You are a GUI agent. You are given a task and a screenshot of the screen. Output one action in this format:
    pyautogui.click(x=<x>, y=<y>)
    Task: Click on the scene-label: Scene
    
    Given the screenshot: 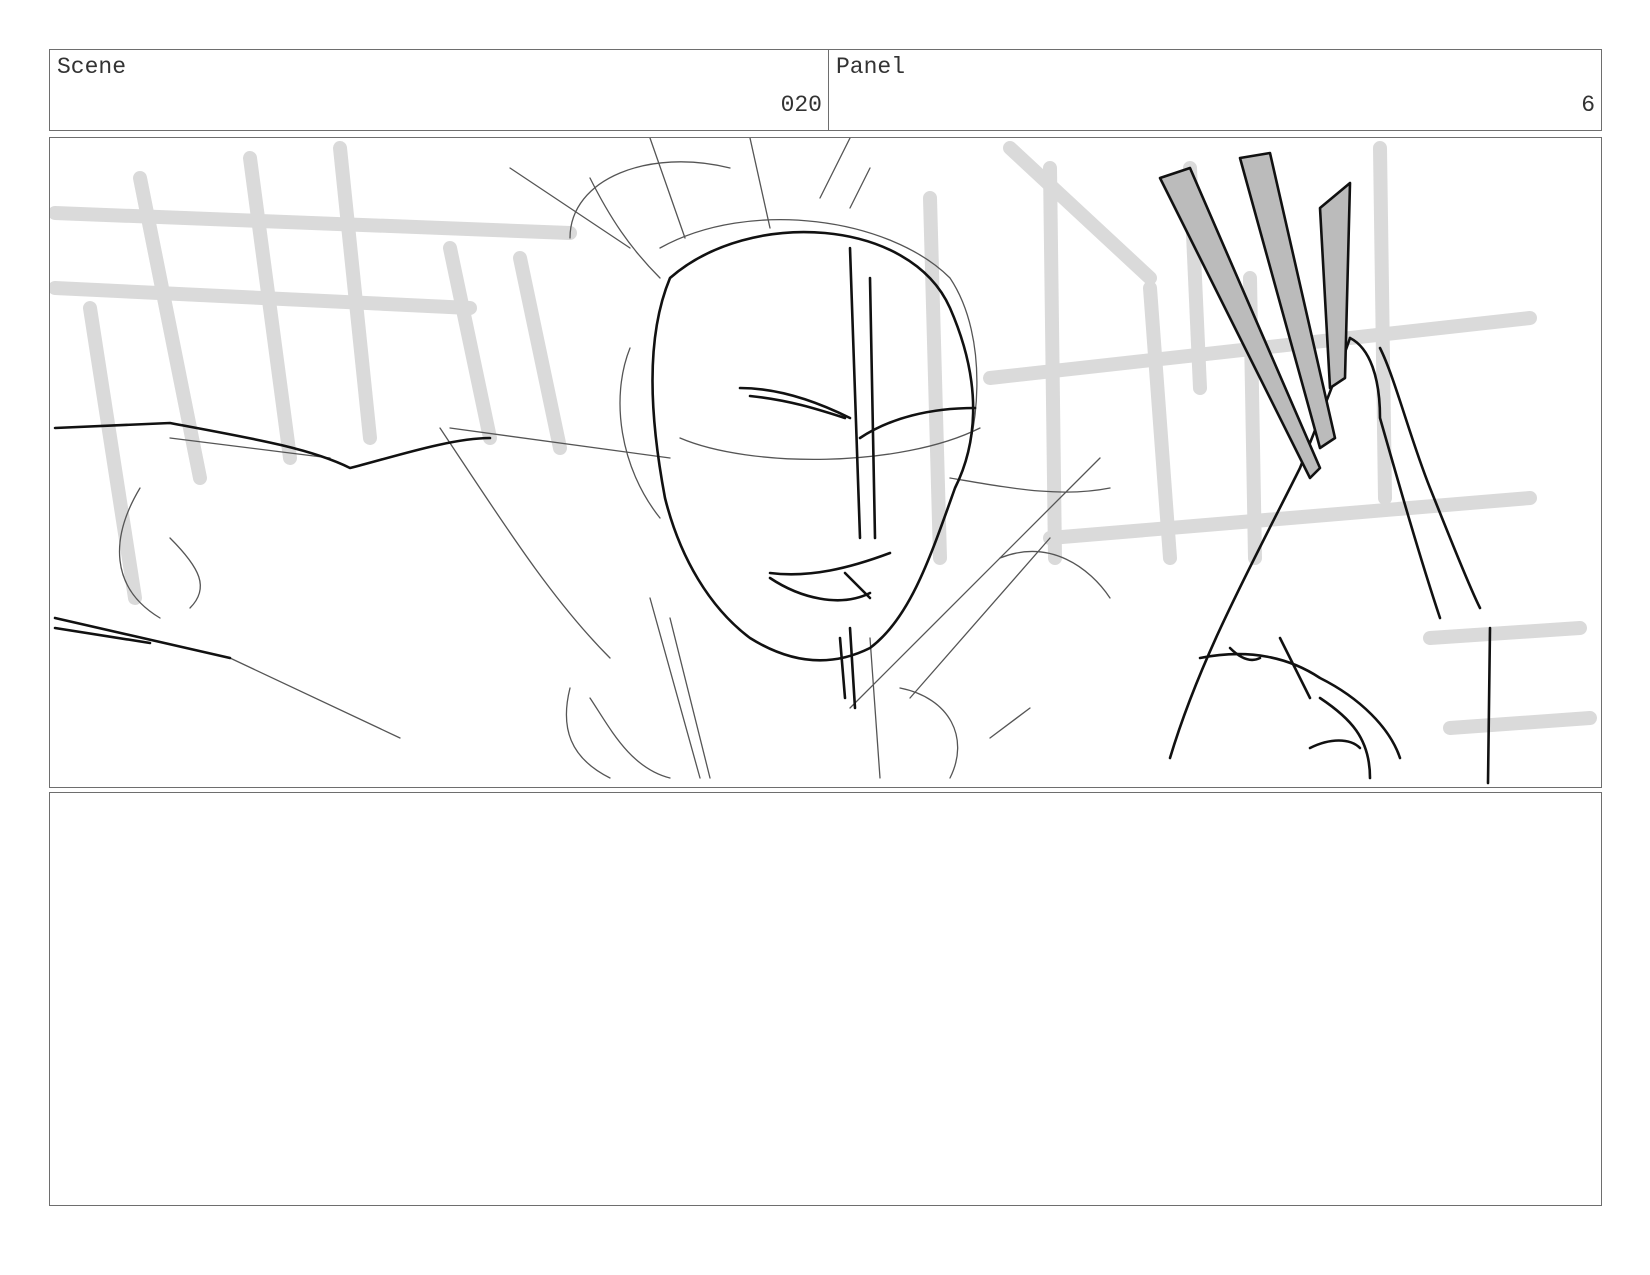 What is the action you would take?
    pyautogui.click(x=92, y=67)
    